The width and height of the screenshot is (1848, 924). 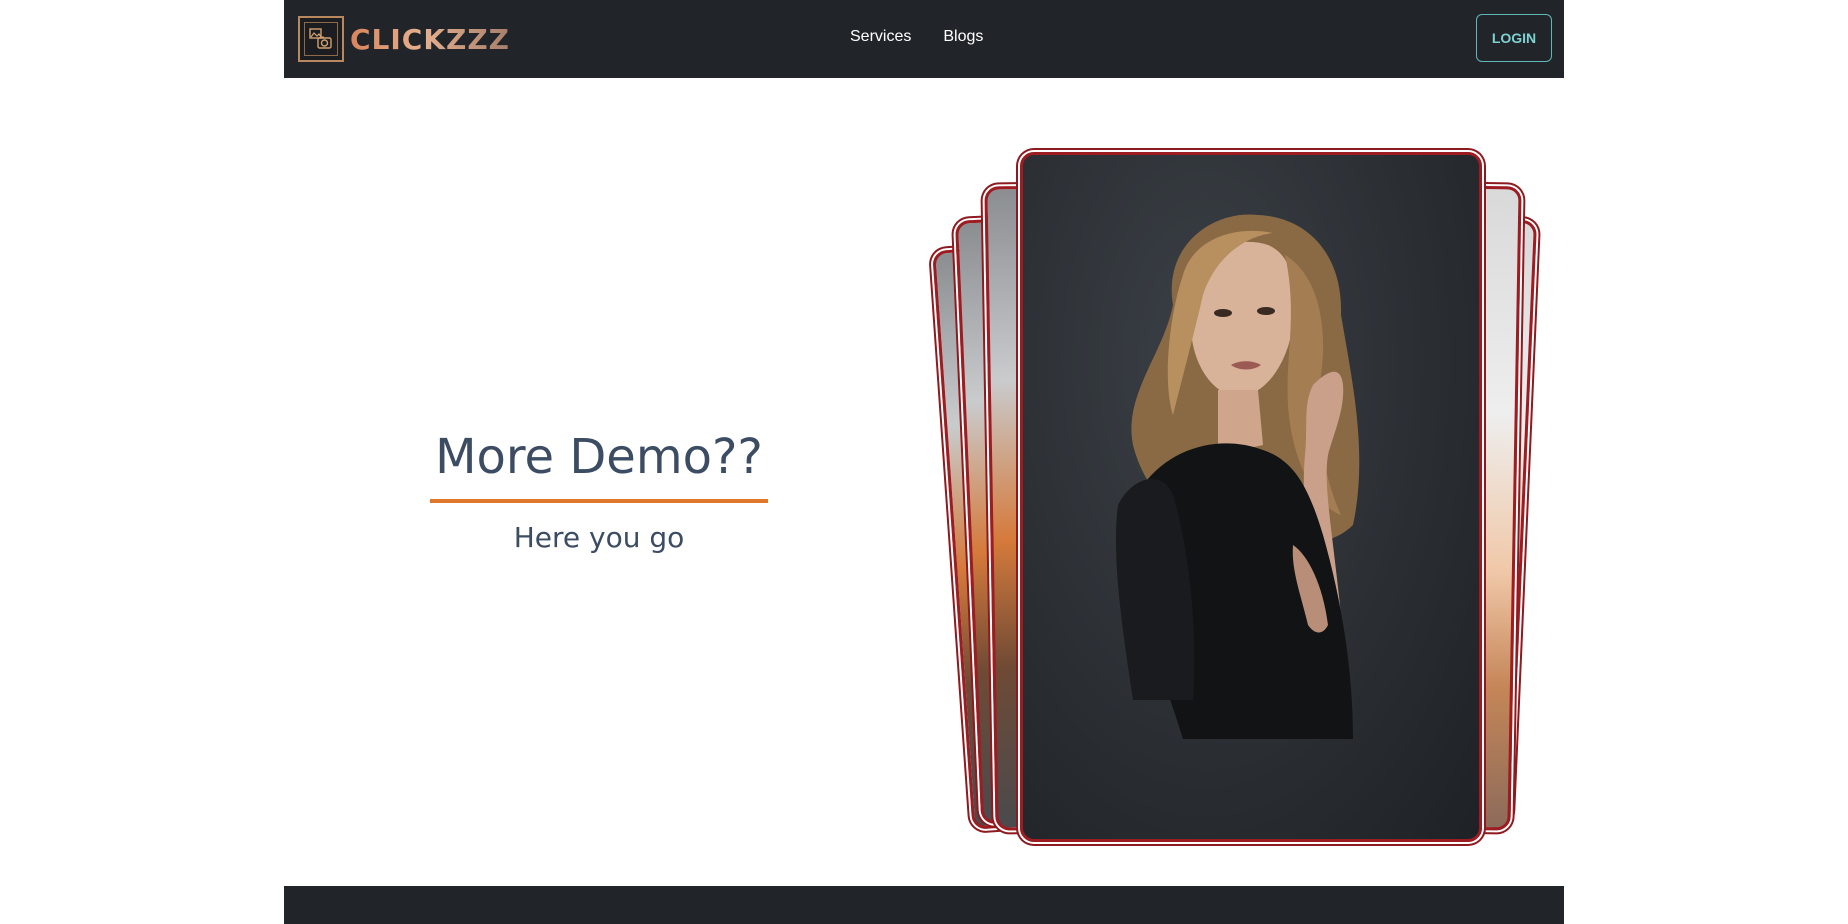 What do you see at coordinates (1514, 38) in the screenshot?
I see `login-button: LOGIN` at bounding box center [1514, 38].